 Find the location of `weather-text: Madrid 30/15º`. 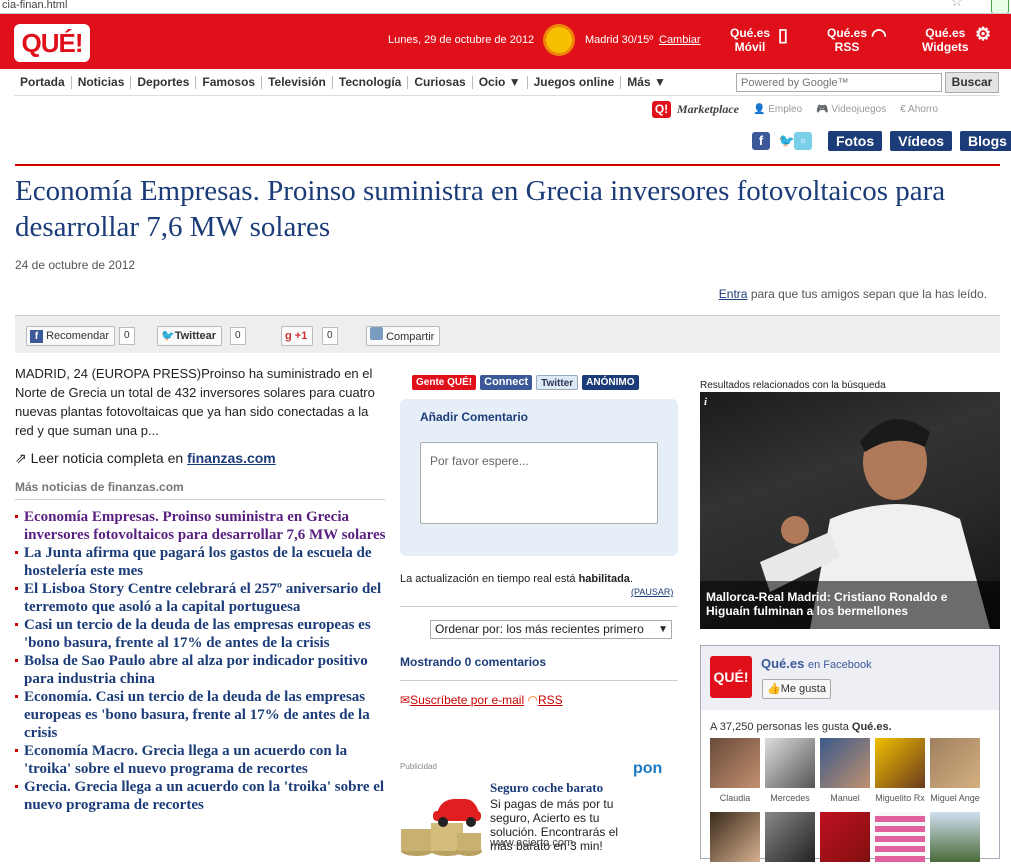

weather-text: Madrid 30/15º is located at coordinates (619, 40).